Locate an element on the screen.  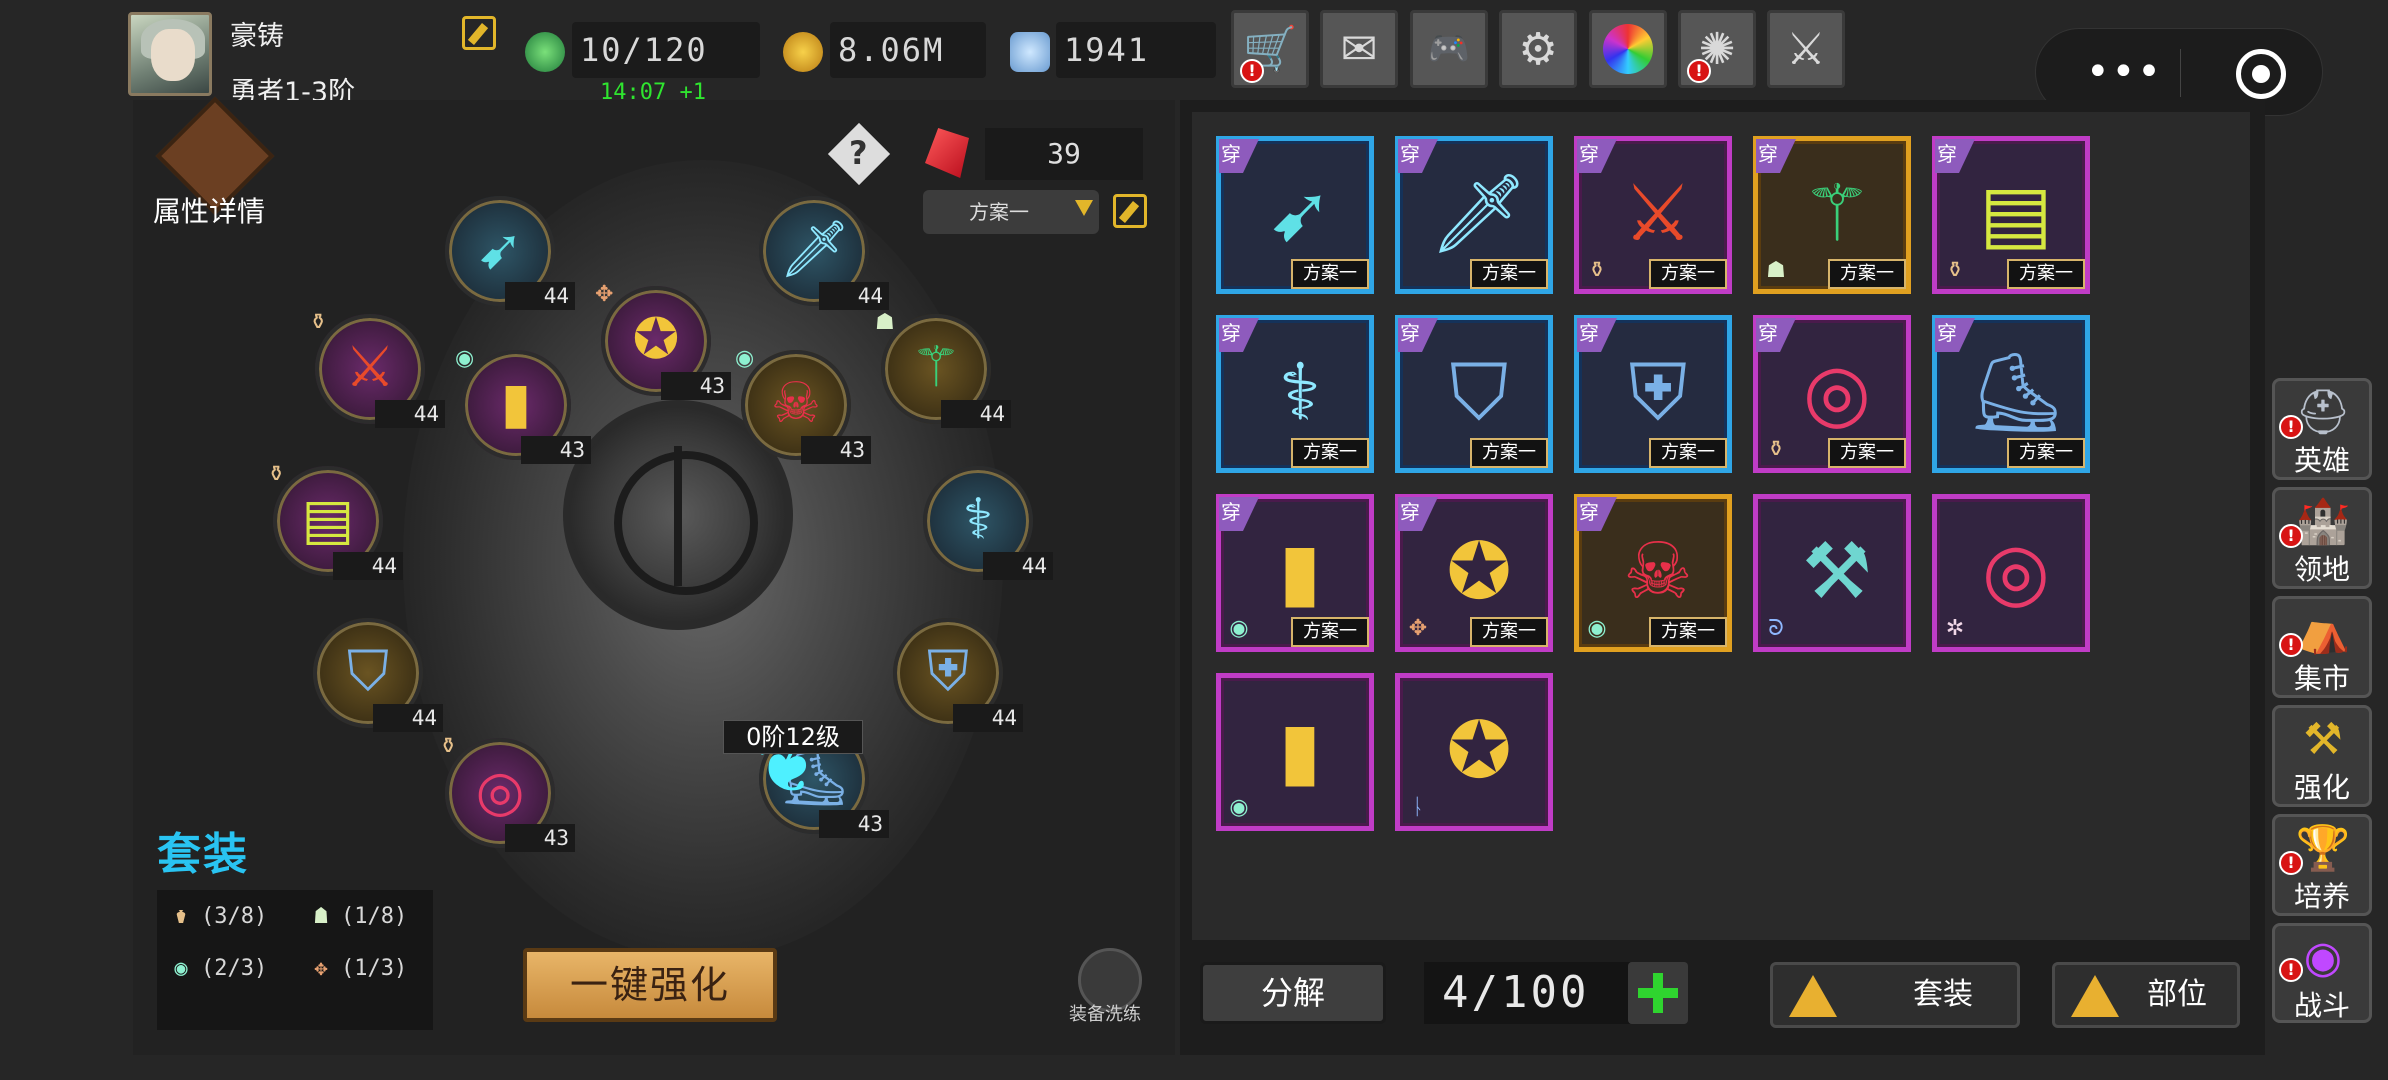
equip-slot-armor: ⛨ 44 is located at coordinates (958, 675).